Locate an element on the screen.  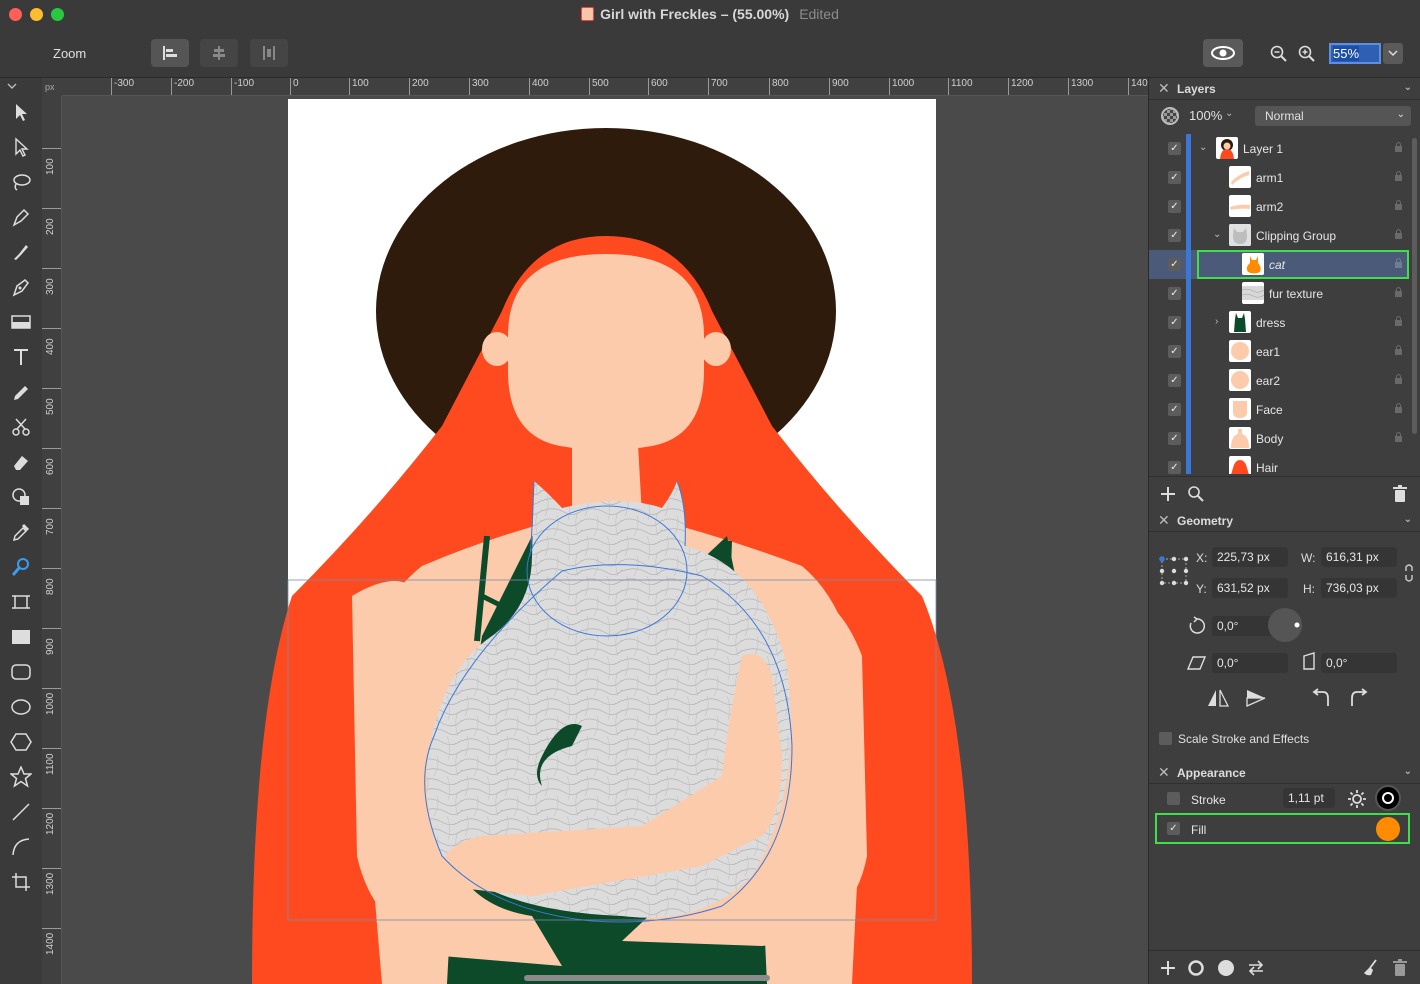
ellipse-tool is located at coordinates (21, 707).